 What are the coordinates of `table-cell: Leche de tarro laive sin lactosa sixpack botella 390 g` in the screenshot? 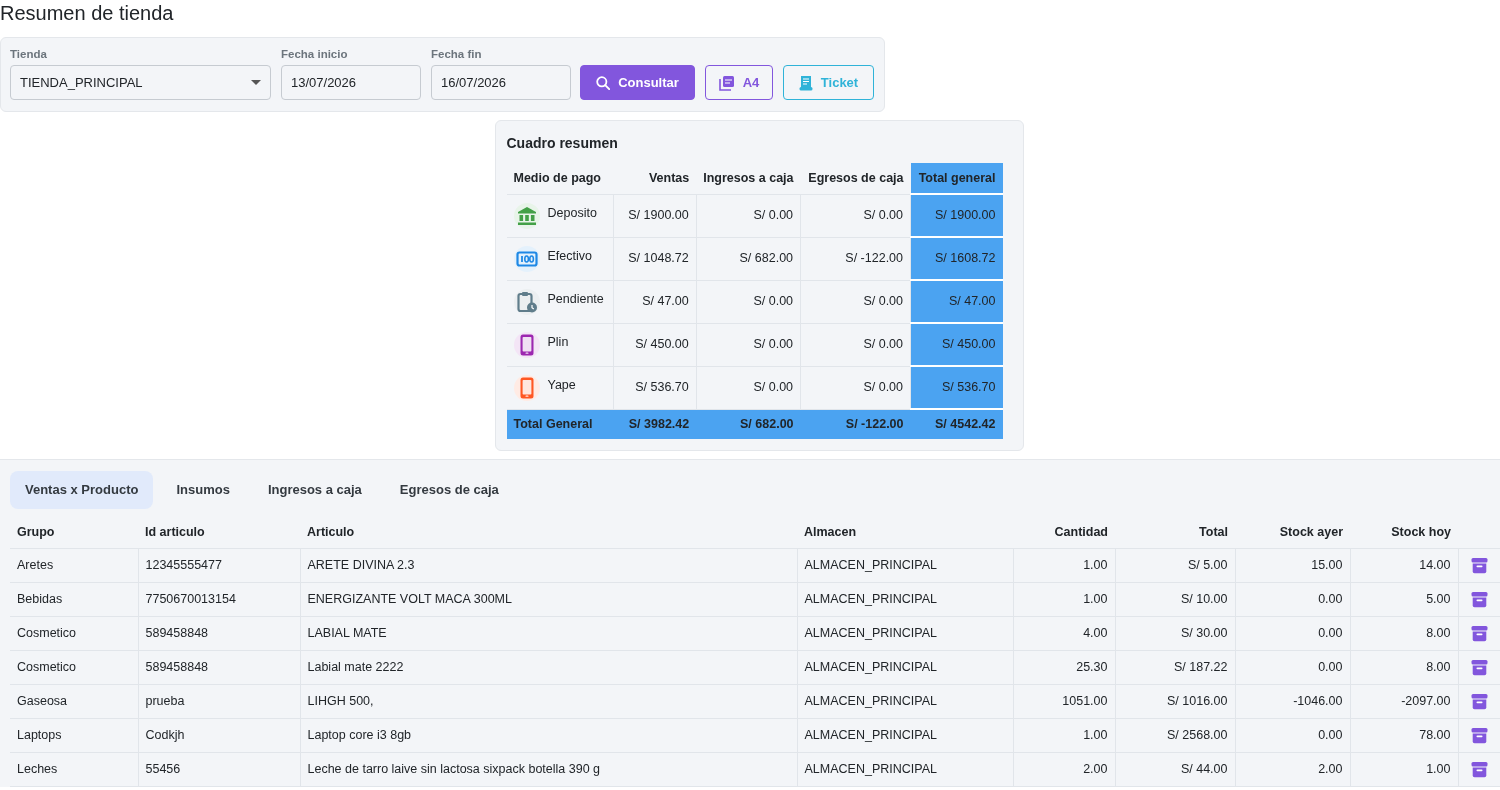 It's located at (548, 769).